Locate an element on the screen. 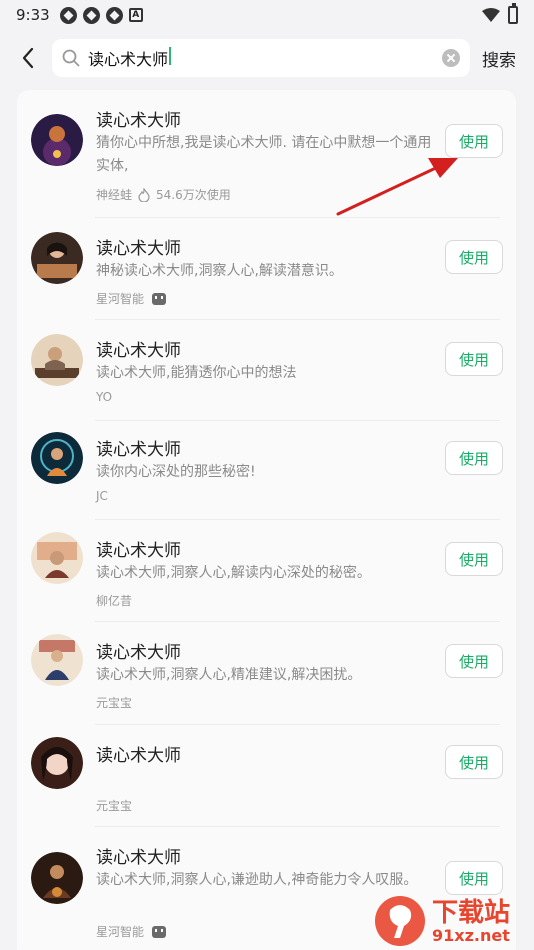 The width and height of the screenshot is (534, 950). chevron-left-icon is located at coordinates (28, 58).